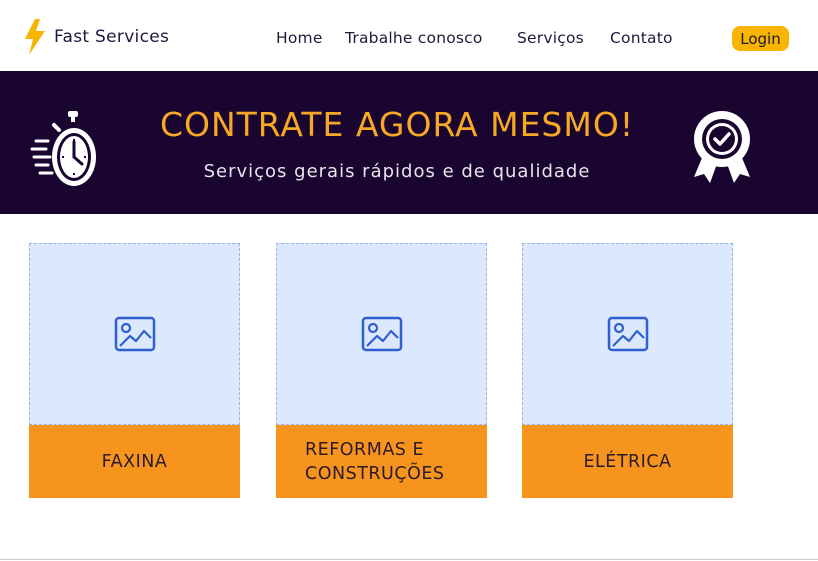 The height and width of the screenshot is (561, 818). Describe the element at coordinates (550, 38) in the screenshot. I see `nav-link-servicos: Serviços` at that location.